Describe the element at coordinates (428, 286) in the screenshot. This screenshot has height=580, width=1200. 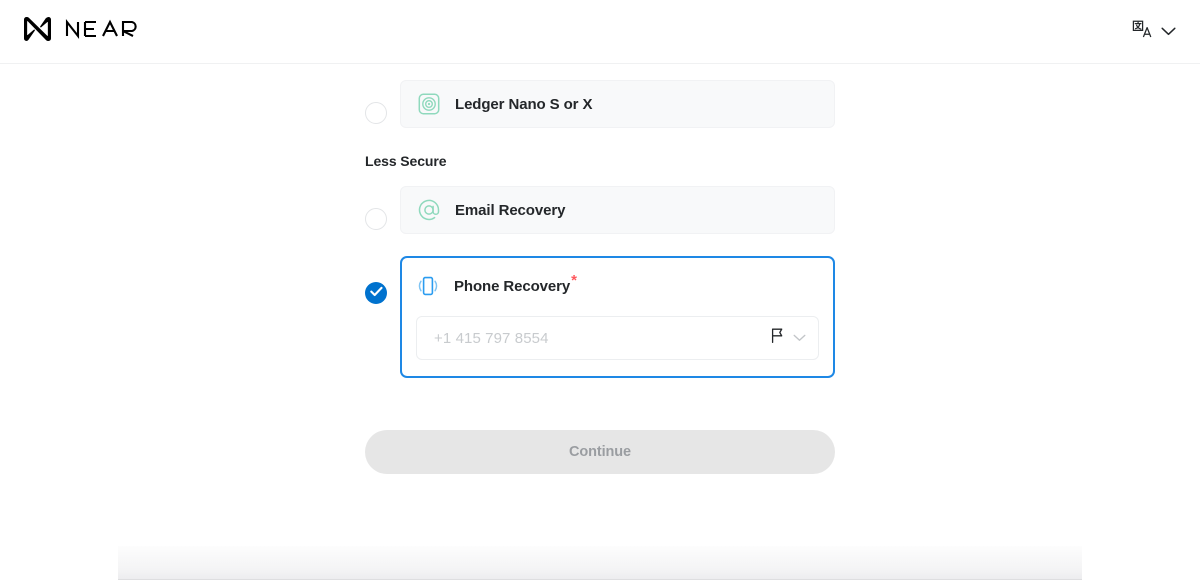
I see `phone-vibrate-icon` at that location.